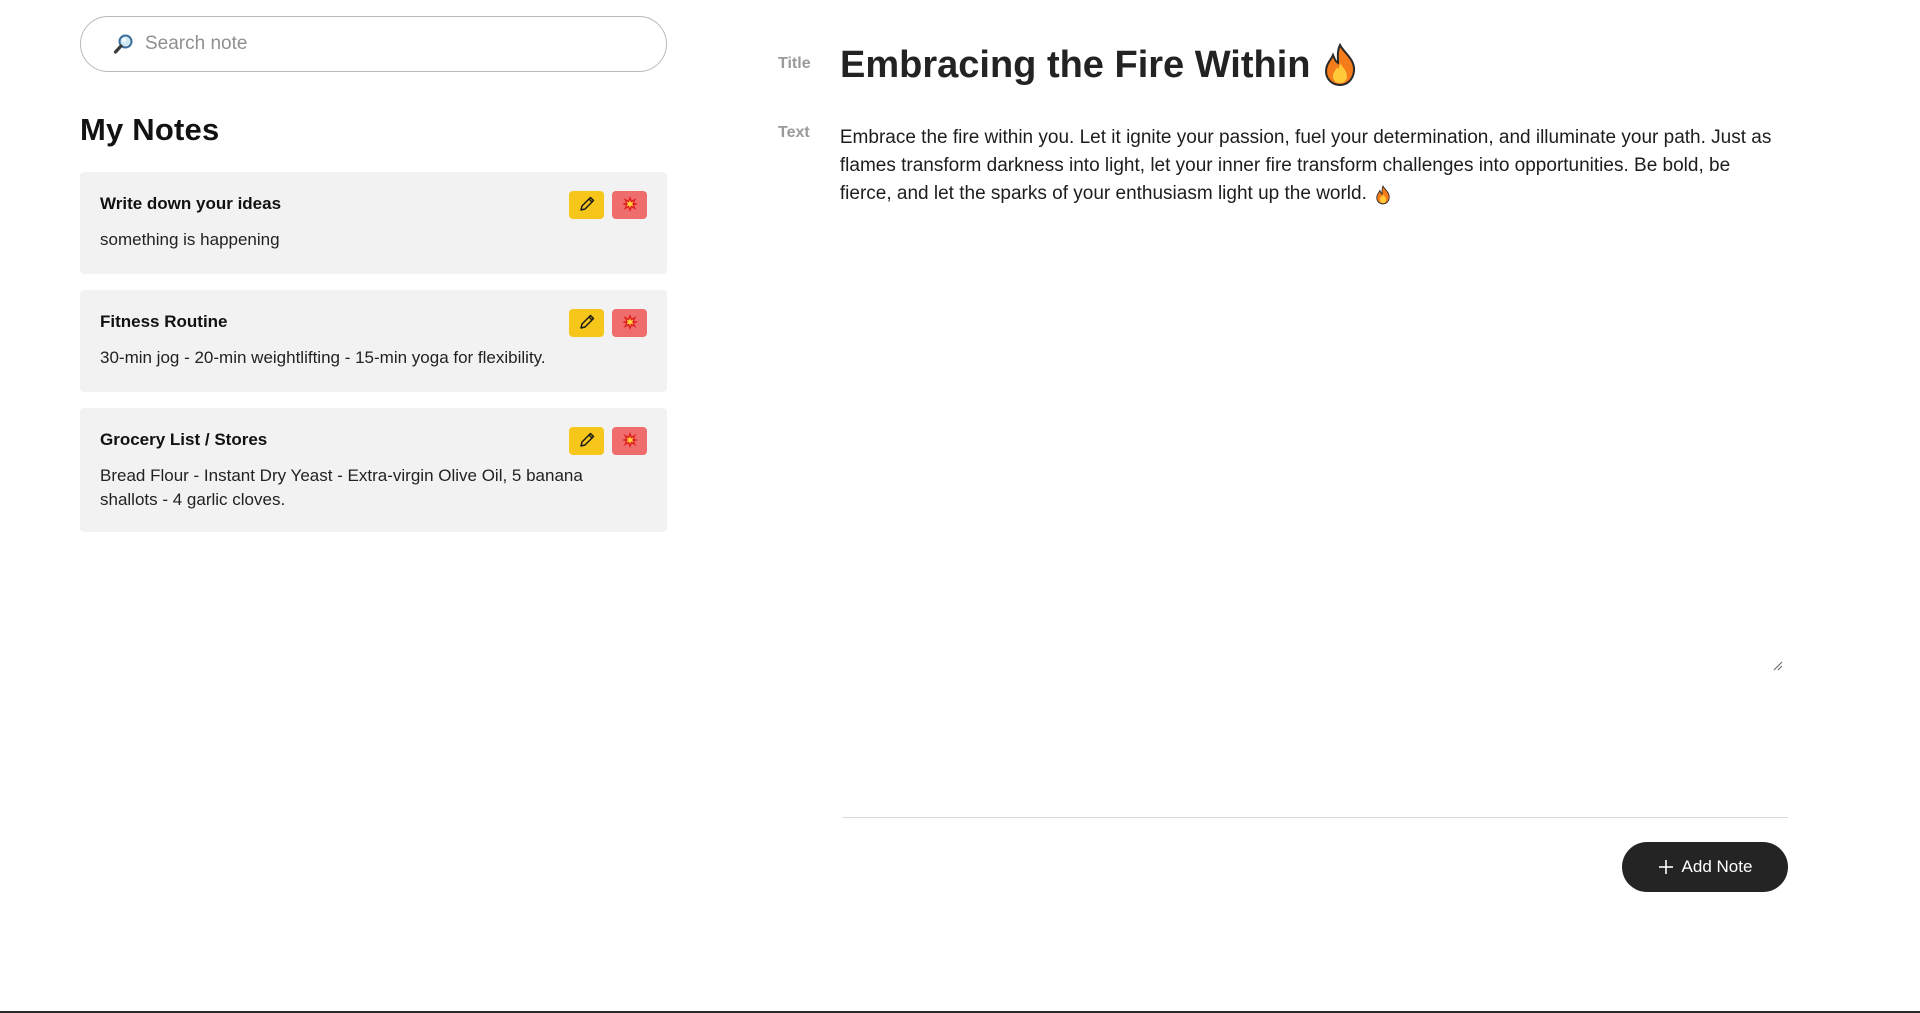 Image resolution: width=1920 pixels, height=1013 pixels. What do you see at coordinates (1666, 867) in the screenshot?
I see `plus-icon` at bounding box center [1666, 867].